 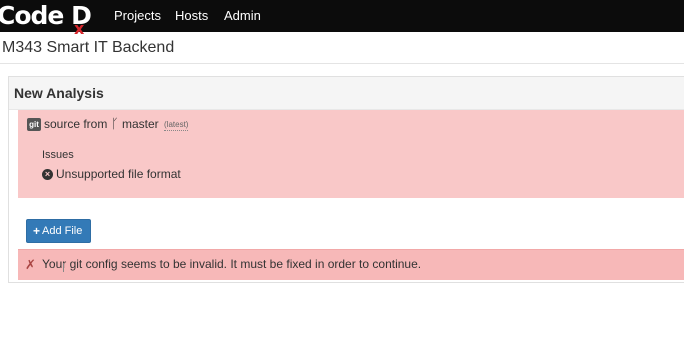 I want to click on page-title: M343 Smart IT Backend, so click(x=88, y=47).